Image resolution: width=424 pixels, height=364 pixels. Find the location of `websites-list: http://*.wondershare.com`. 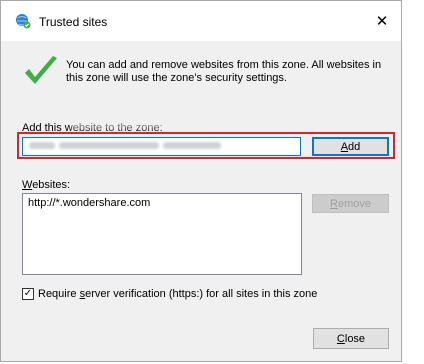

websites-list: http://*.wondershare.com is located at coordinates (162, 234).